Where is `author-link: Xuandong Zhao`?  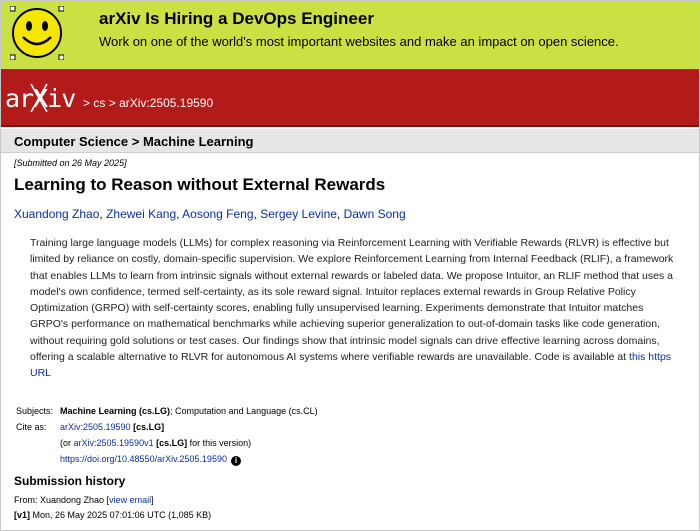
author-link: Xuandong Zhao is located at coordinates (56, 214).